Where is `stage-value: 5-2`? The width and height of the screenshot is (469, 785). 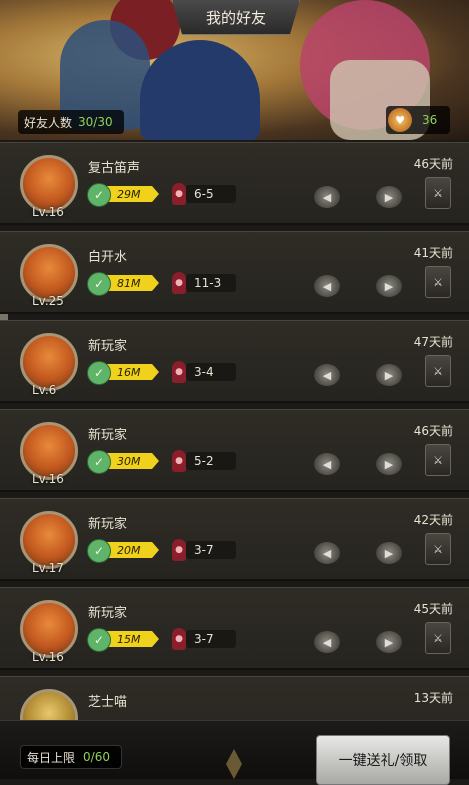 stage-value: 5-2 is located at coordinates (211, 461).